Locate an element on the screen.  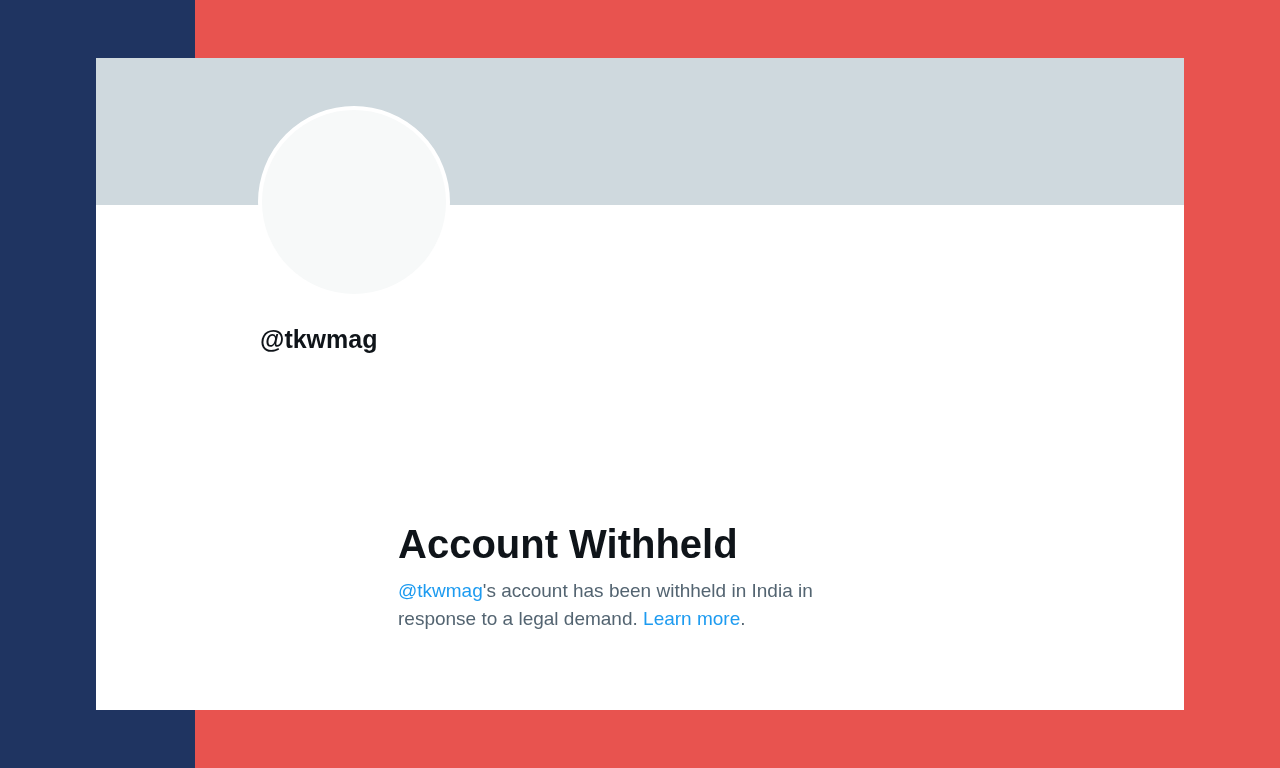
link: Learn more is located at coordinates (692, 618).